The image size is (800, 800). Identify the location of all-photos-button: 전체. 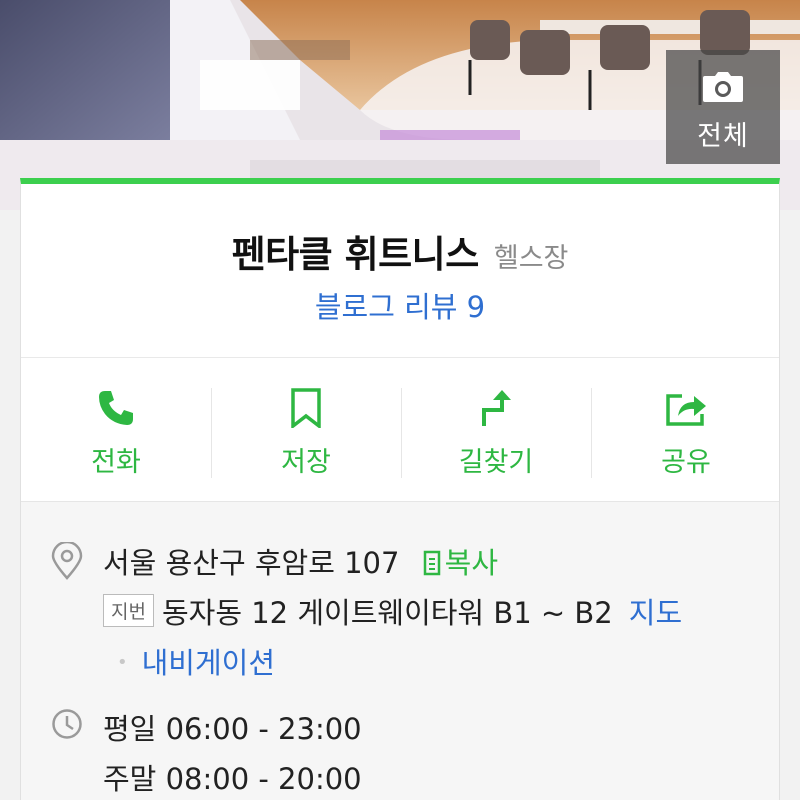
(723, 107).